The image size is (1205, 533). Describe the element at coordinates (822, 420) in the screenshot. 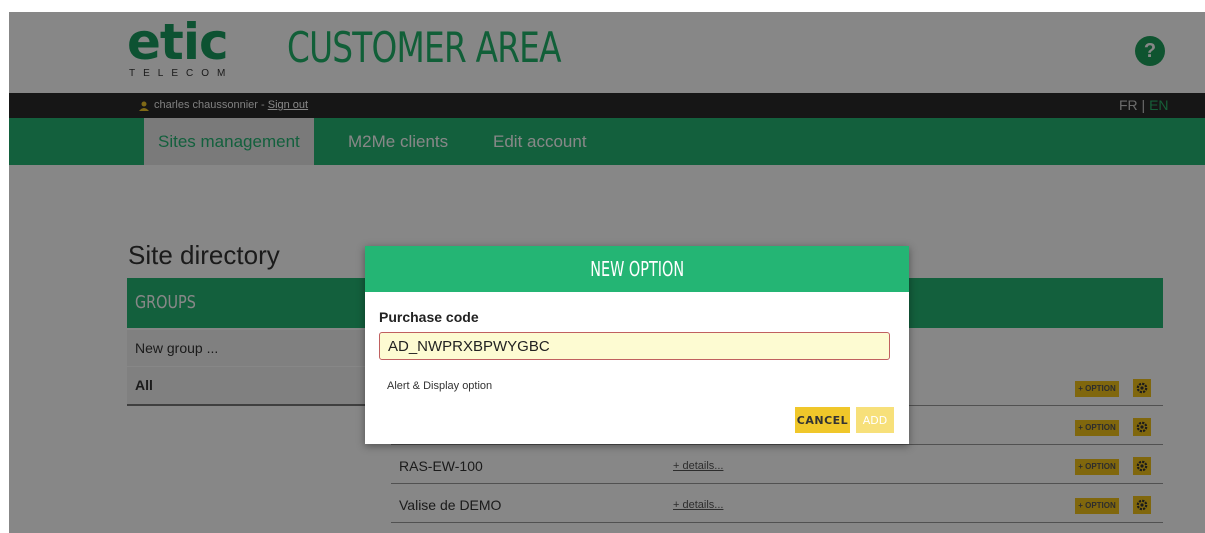

I see `cancel-button: CANCEL` at that location.